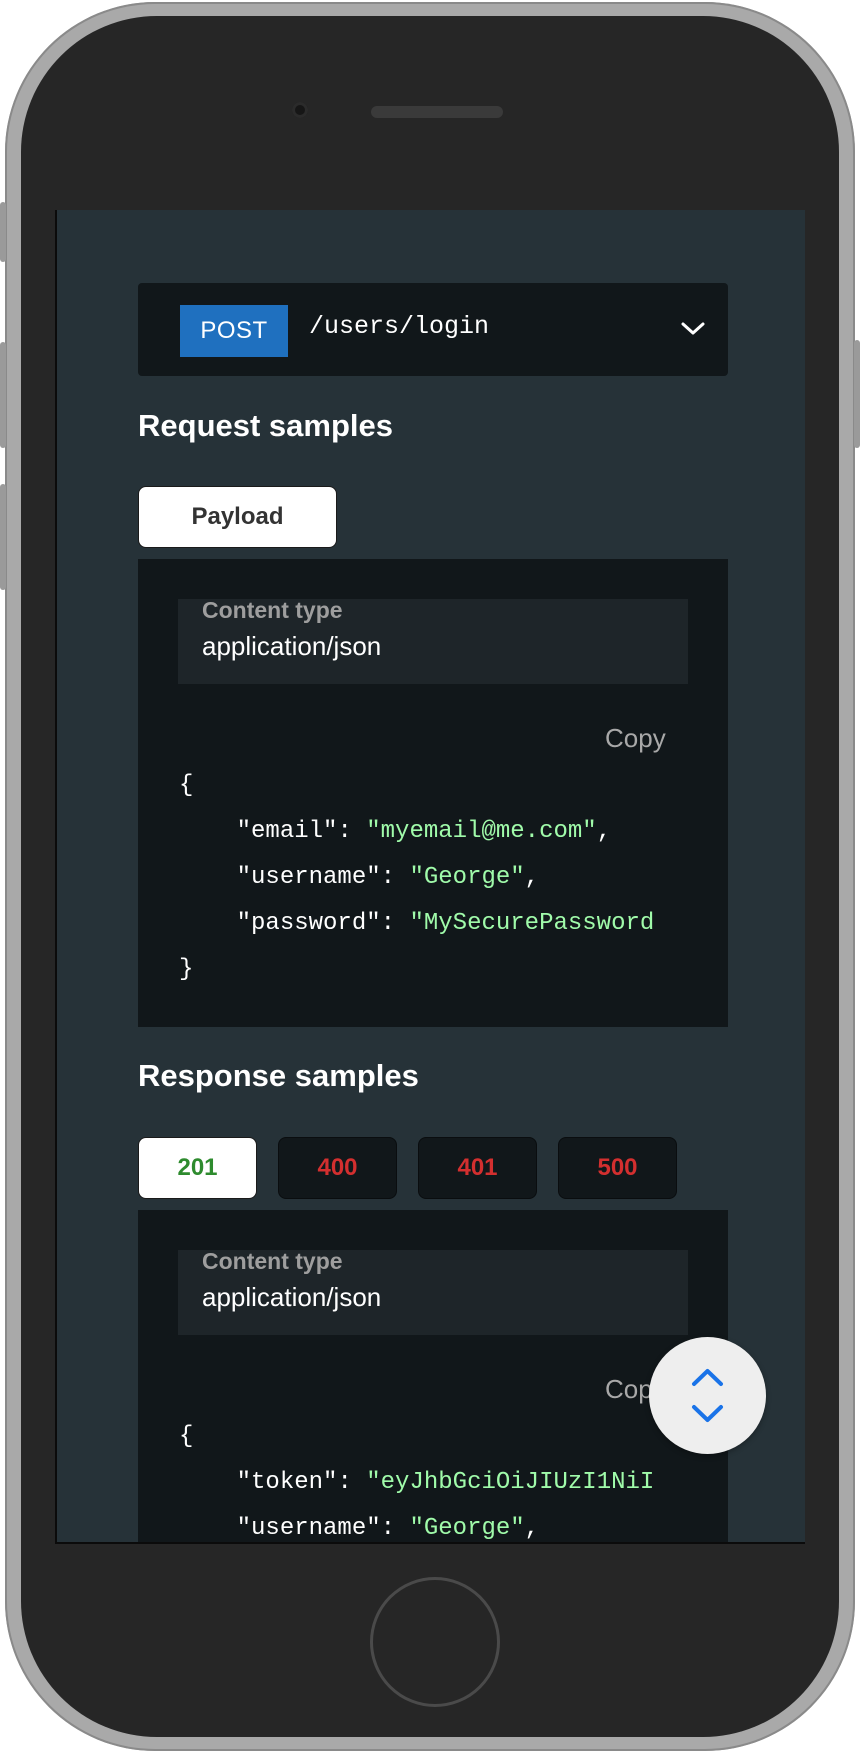  What do you see at coordinates (337, 1168) in the screenshot?
I see `tab-response-400: 400` at bounding box center [337, 1168].